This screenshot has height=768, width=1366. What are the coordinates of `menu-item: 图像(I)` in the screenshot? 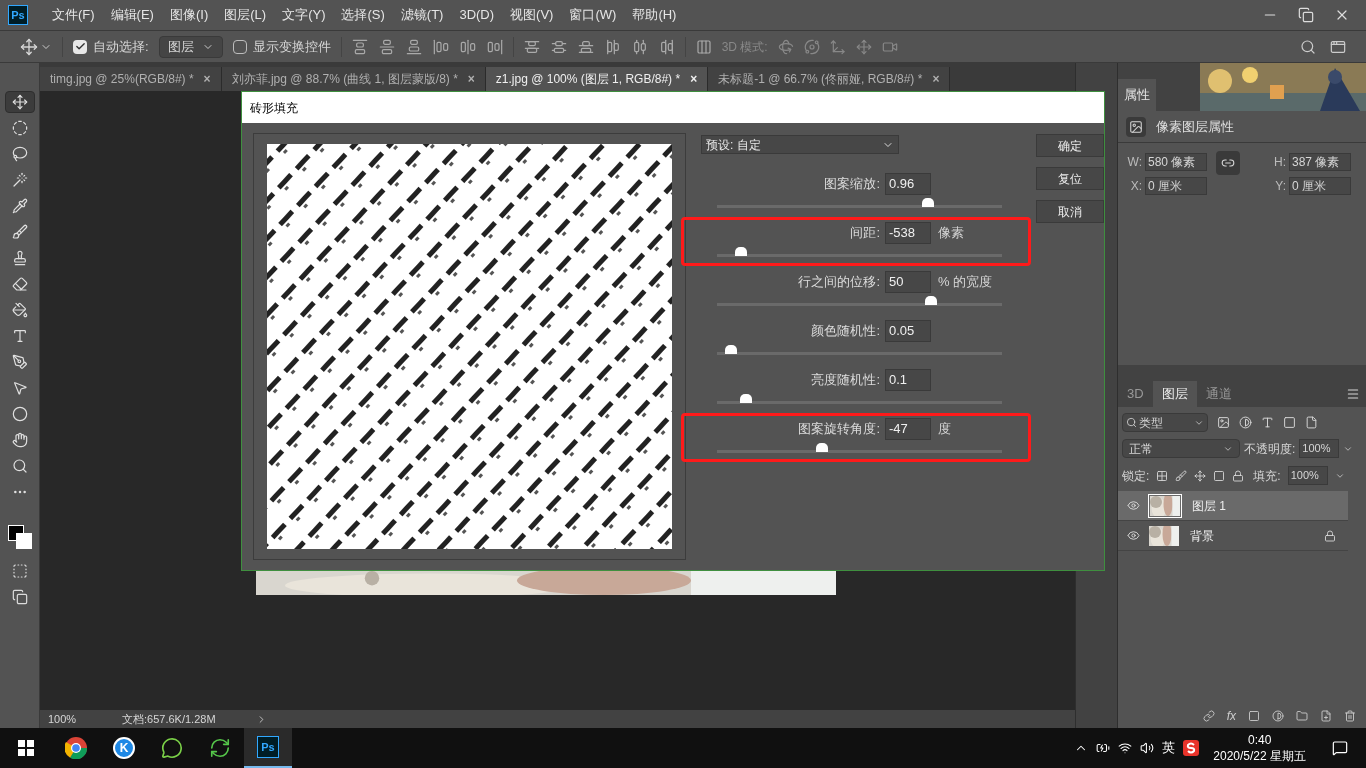 It's located at (189, 15).